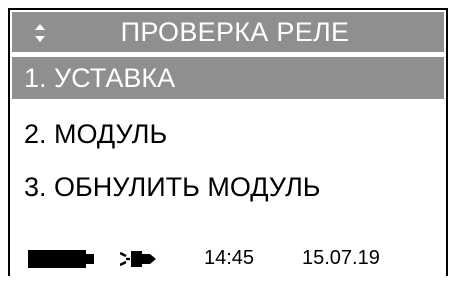 This screenshot has width=454, height=283. What do you see at coordinates (228, 78) in the screenshot?
I see `menu-item-ustavka: 1. УСТАВКА` at bounding box center [228, 78].